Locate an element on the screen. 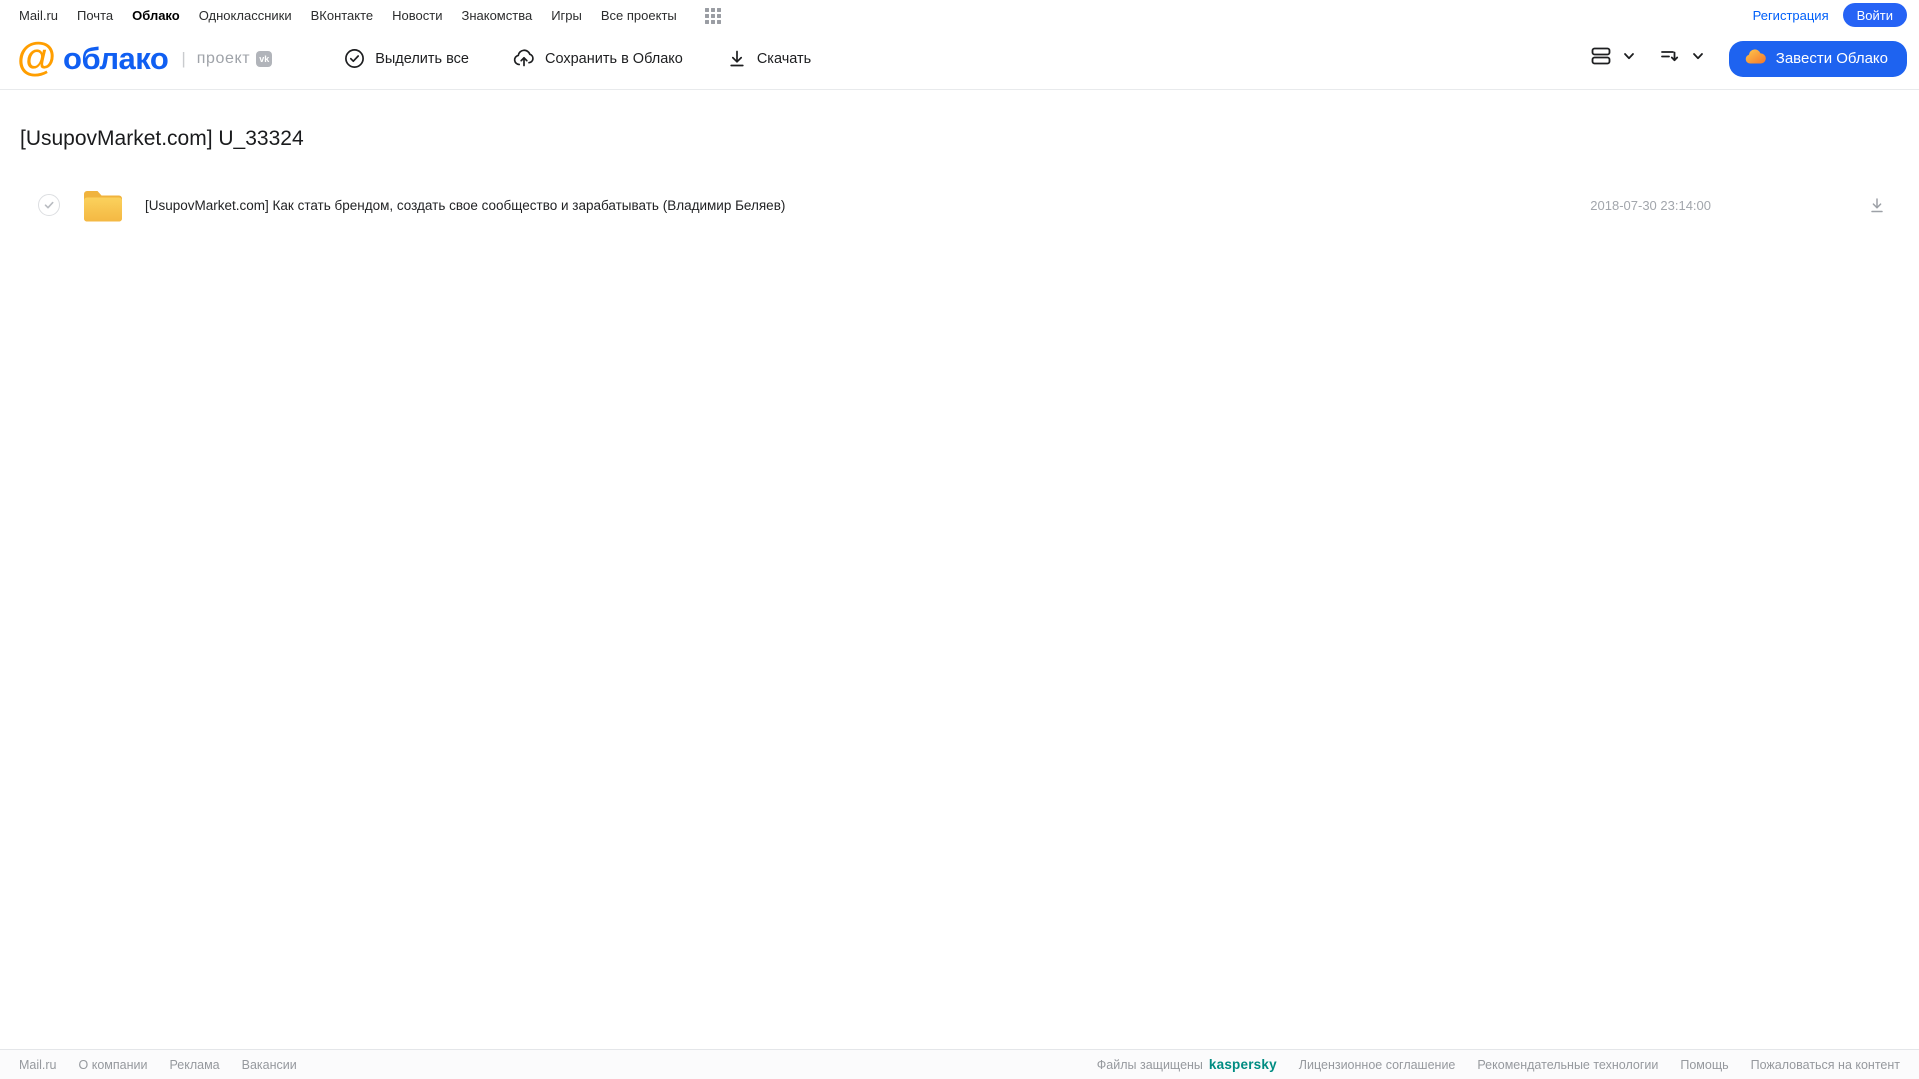 Image resolution: width=1919 pixels, height=1079 pixels. select-all-button: Выделить все is located at coordinates (406, 58).